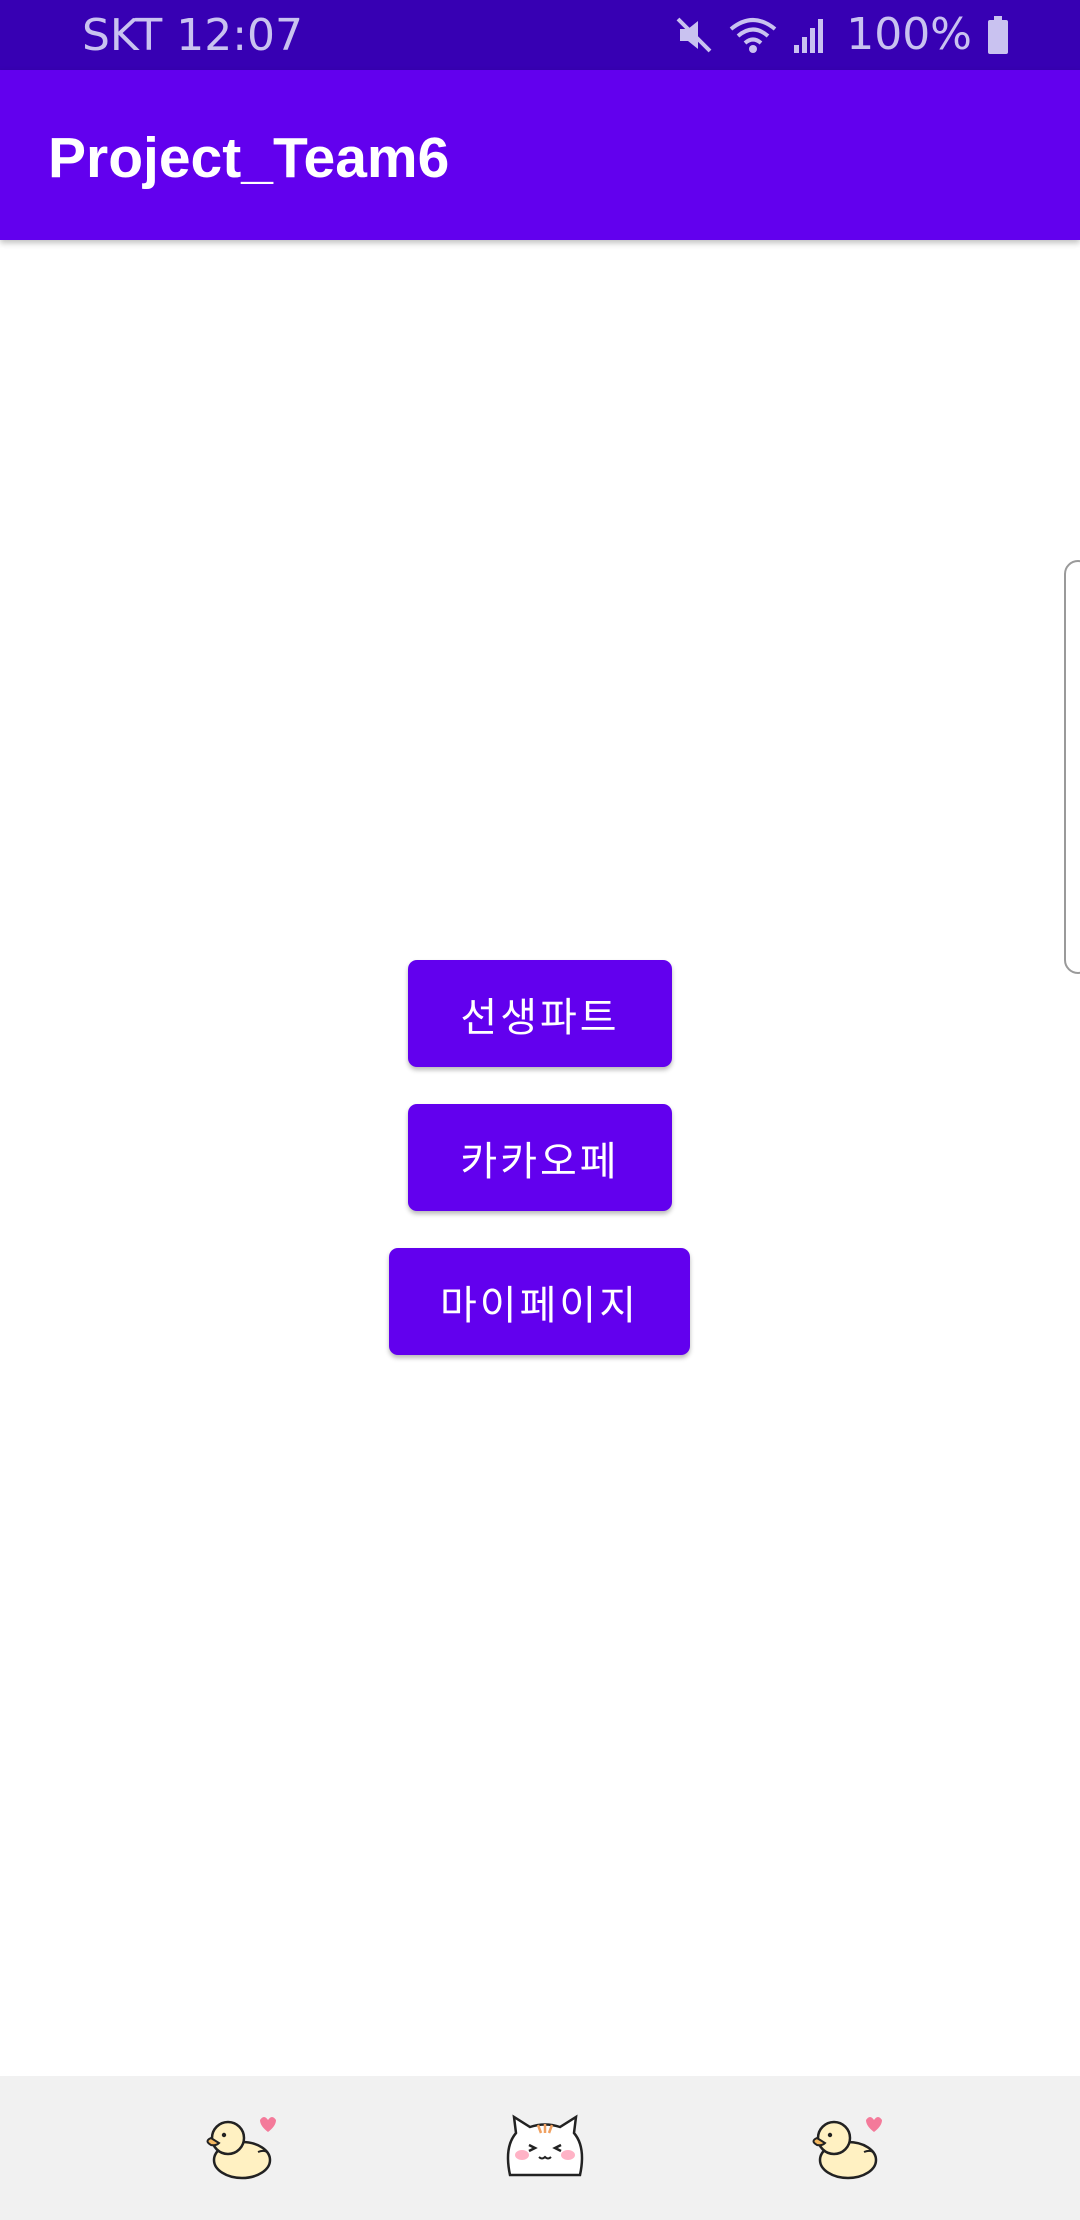 The image size is (1080, 2220). I want to click on bottom-navigation, so click(540, 2148).